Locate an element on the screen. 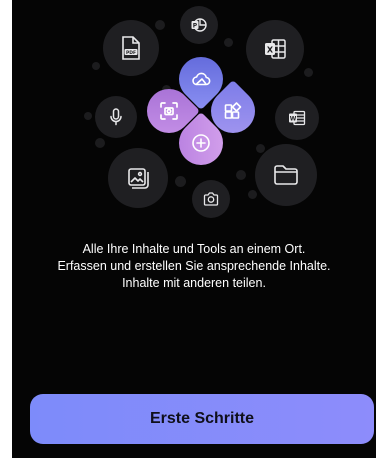 The image size is (382, 458). pdf-file-icon: PDF is located at coordinates (131, 48).